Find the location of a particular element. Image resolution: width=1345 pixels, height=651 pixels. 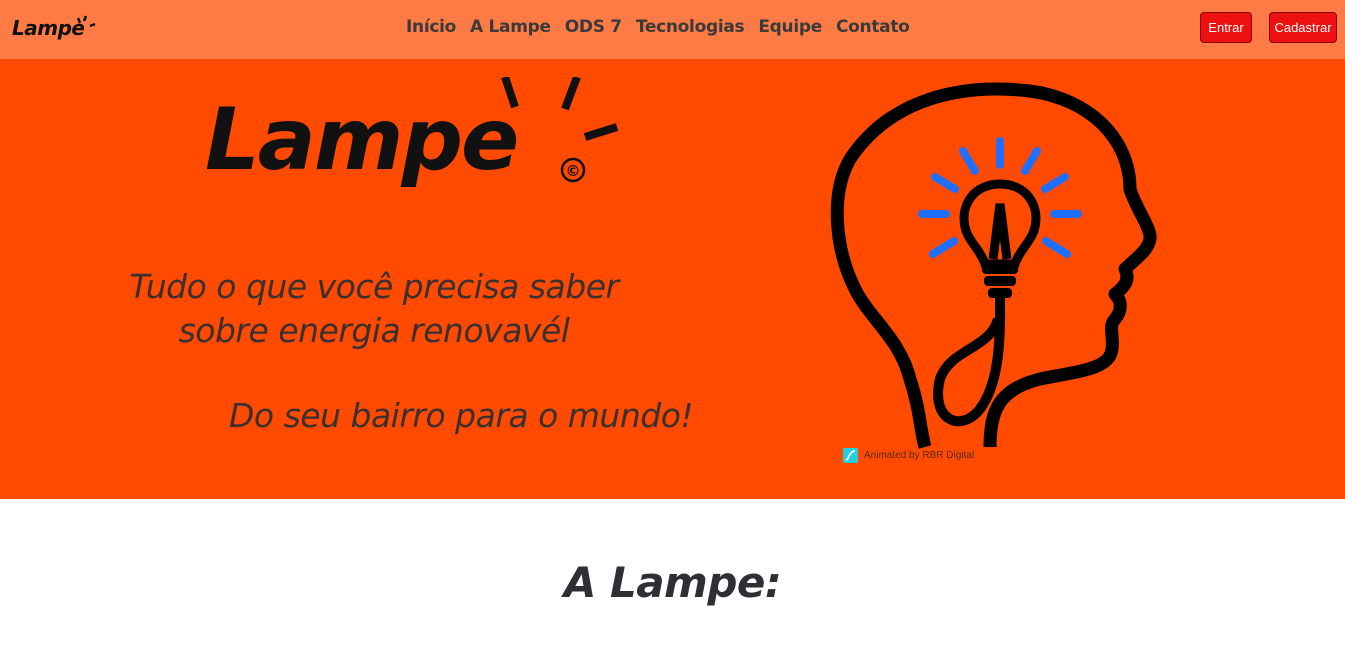

signup-button: Cadastrar is located at coordinates (1303, 27).